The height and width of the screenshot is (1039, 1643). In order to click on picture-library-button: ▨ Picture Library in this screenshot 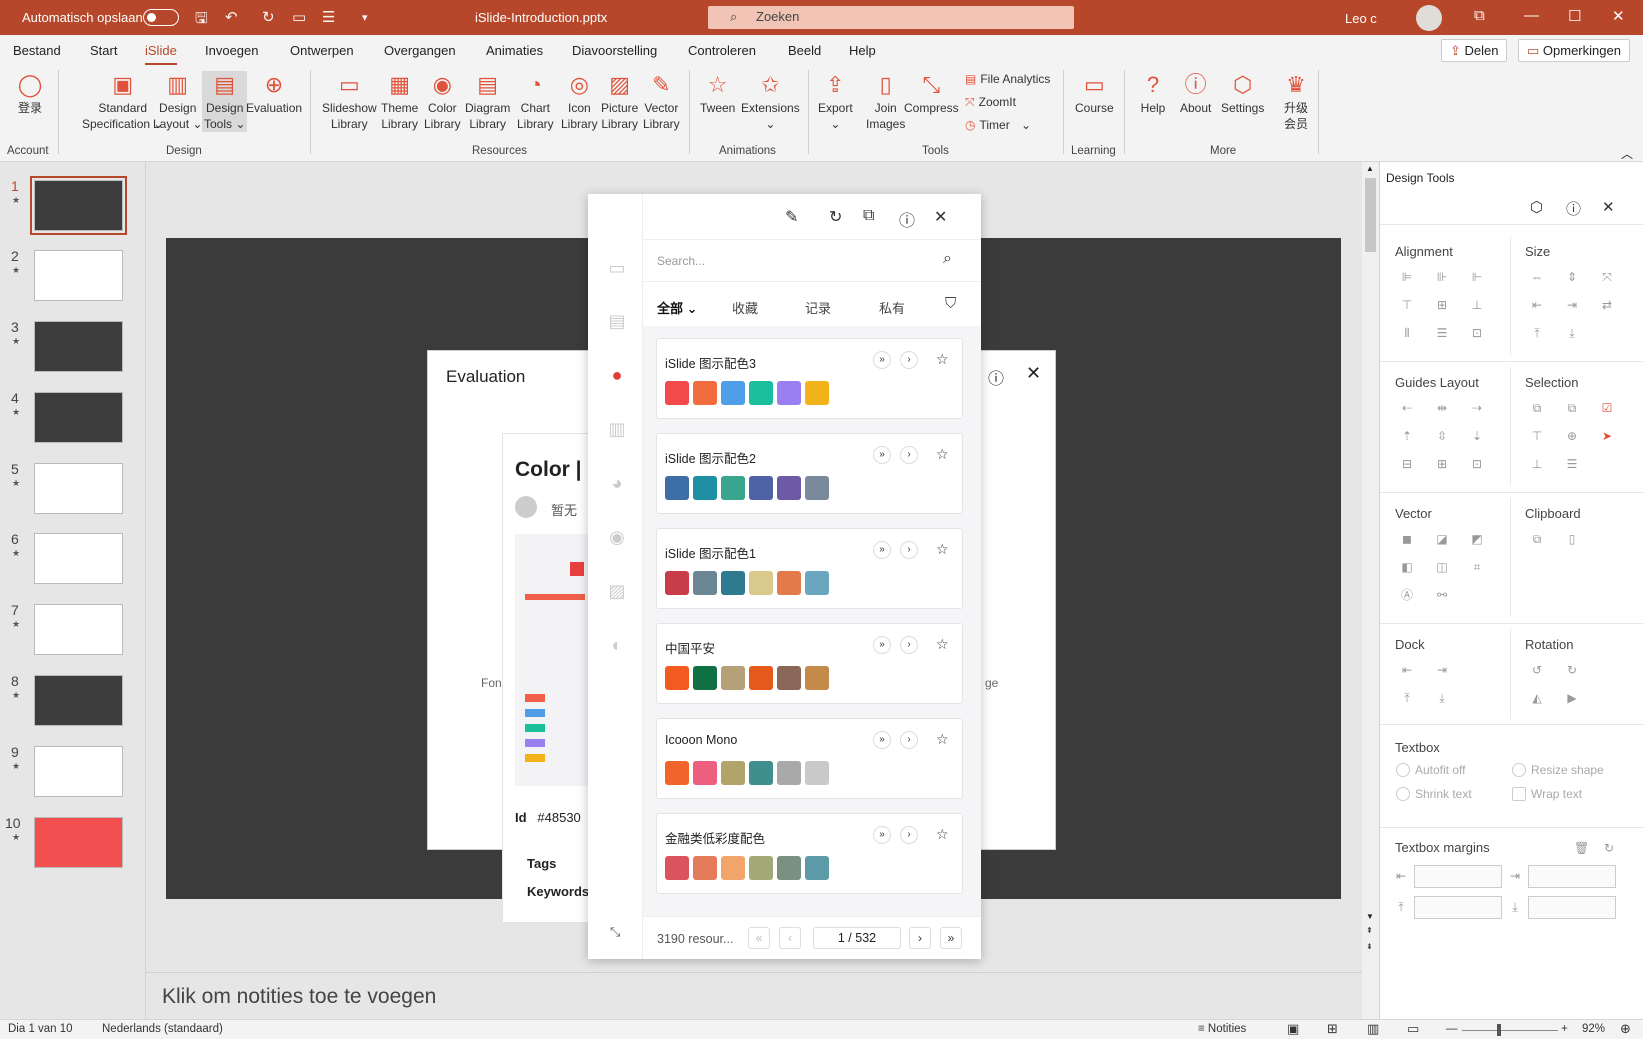, I will do `click(619, 101)`.